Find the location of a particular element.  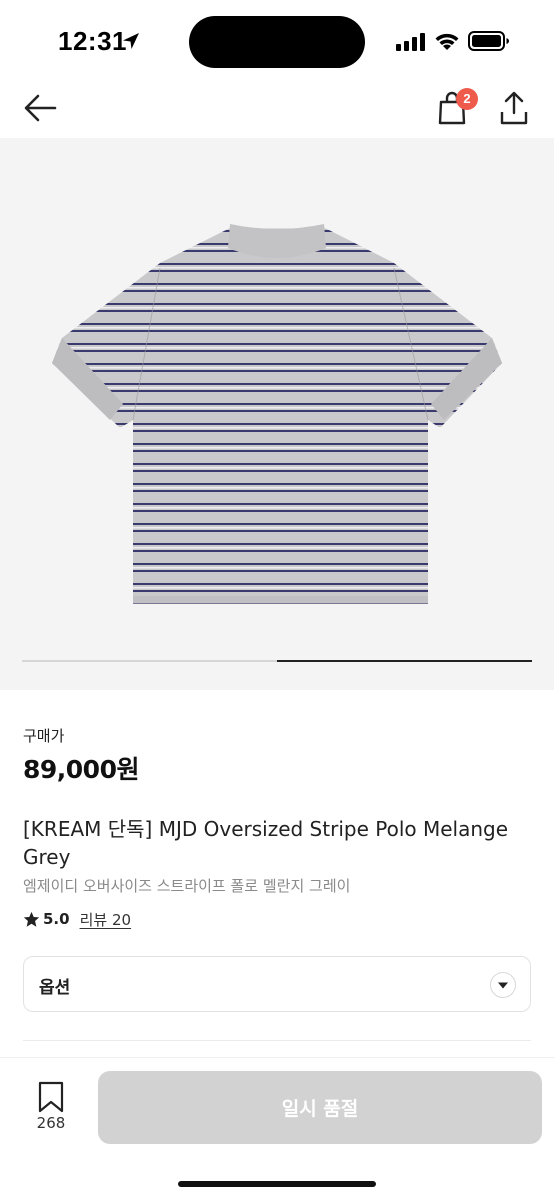

cart-count-badge: 2 is located at coordinates (467, 99).